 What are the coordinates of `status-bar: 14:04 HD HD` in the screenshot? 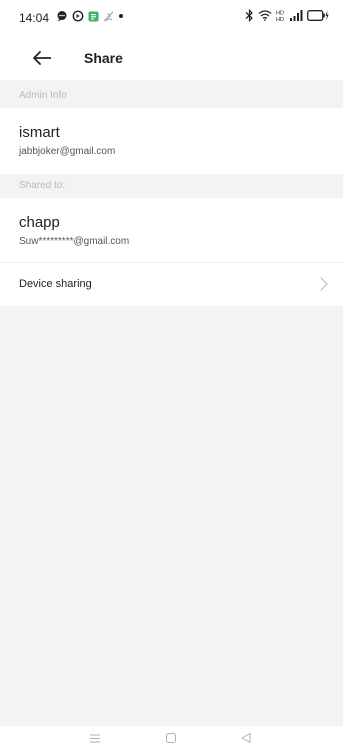 It's located at (171, 17).